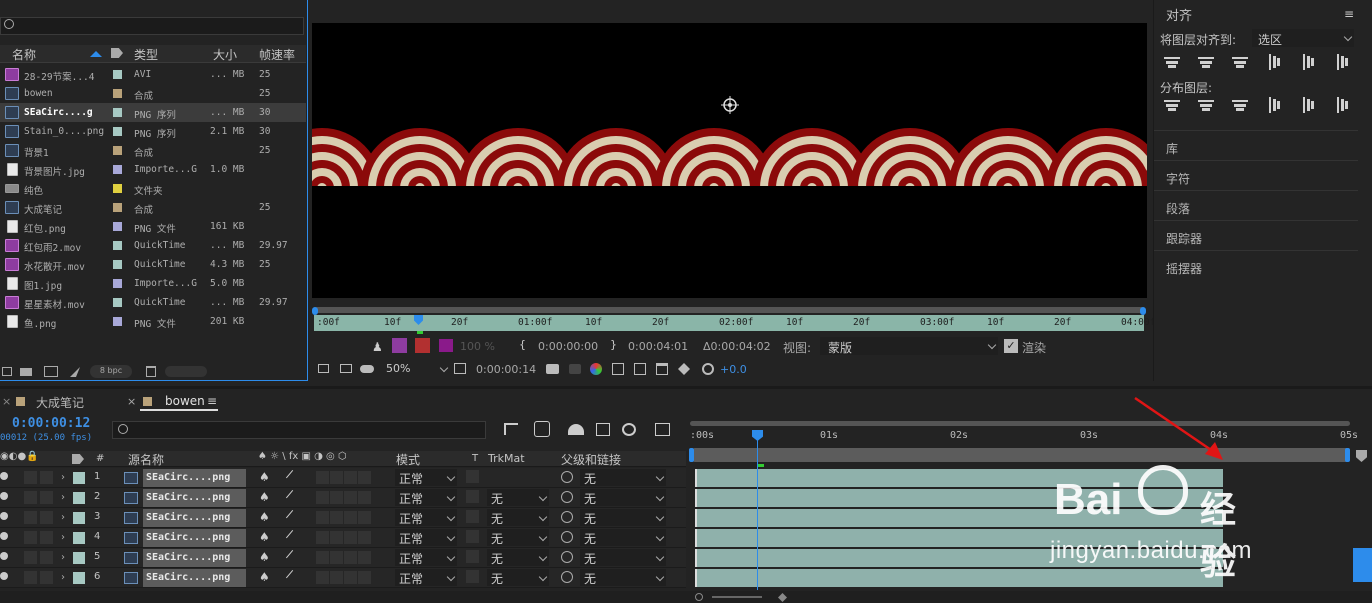 The width and height of the screenshot is (1372, 603). I want to click on expand-arrow-icon: ›, so click(63, 517).